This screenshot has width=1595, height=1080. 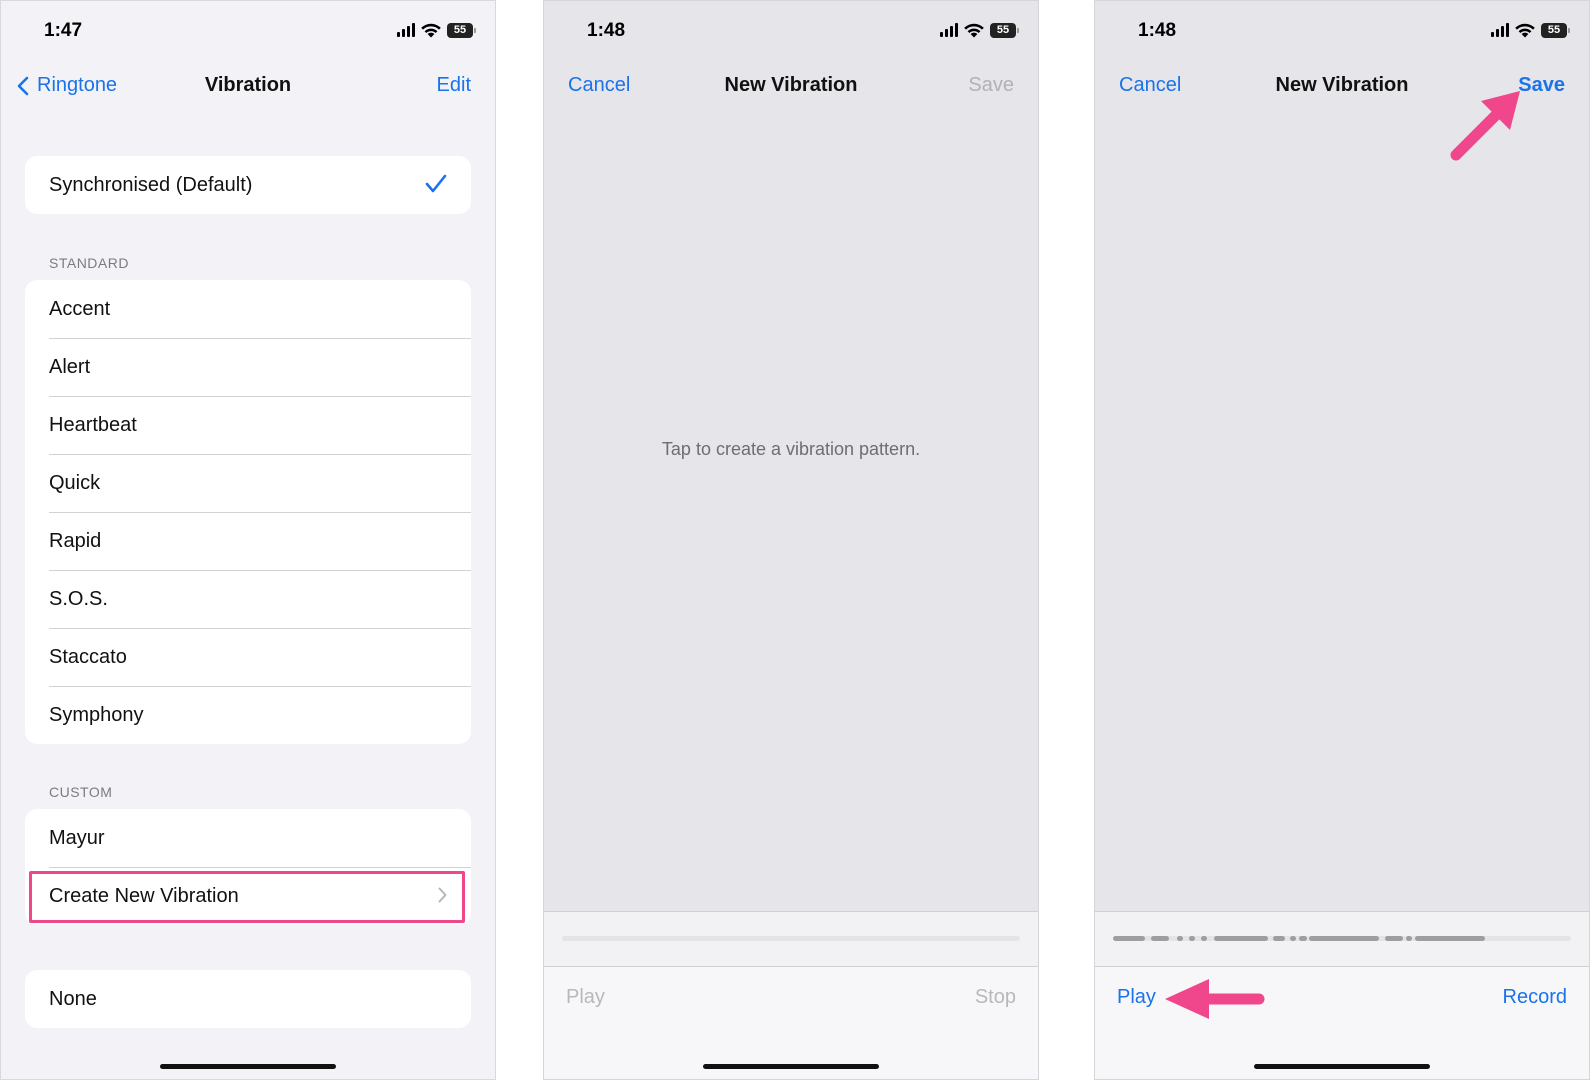 I want to click on list-item-label: Create New Vibration, so click(x=144, y=895).